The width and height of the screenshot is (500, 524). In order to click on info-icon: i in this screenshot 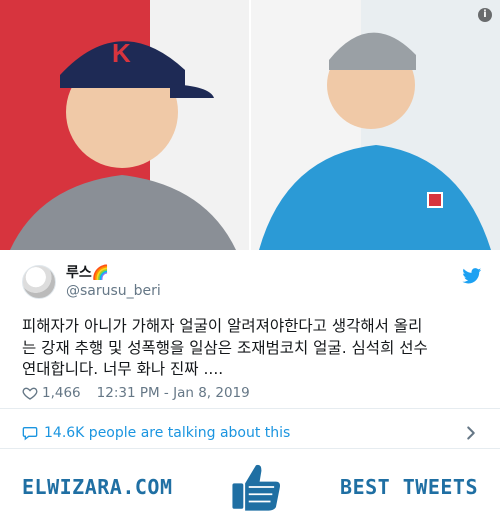, I will do `click(485, 15)`.